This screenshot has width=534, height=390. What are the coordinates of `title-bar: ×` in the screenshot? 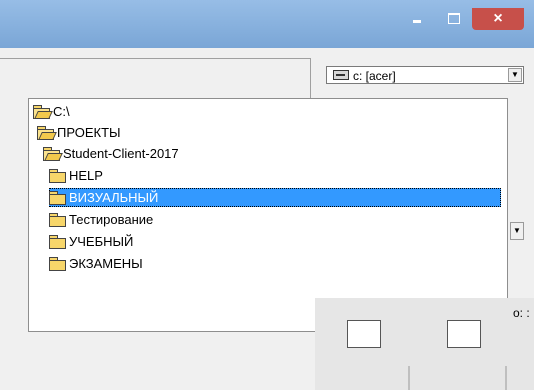 It's located at (267, 24).